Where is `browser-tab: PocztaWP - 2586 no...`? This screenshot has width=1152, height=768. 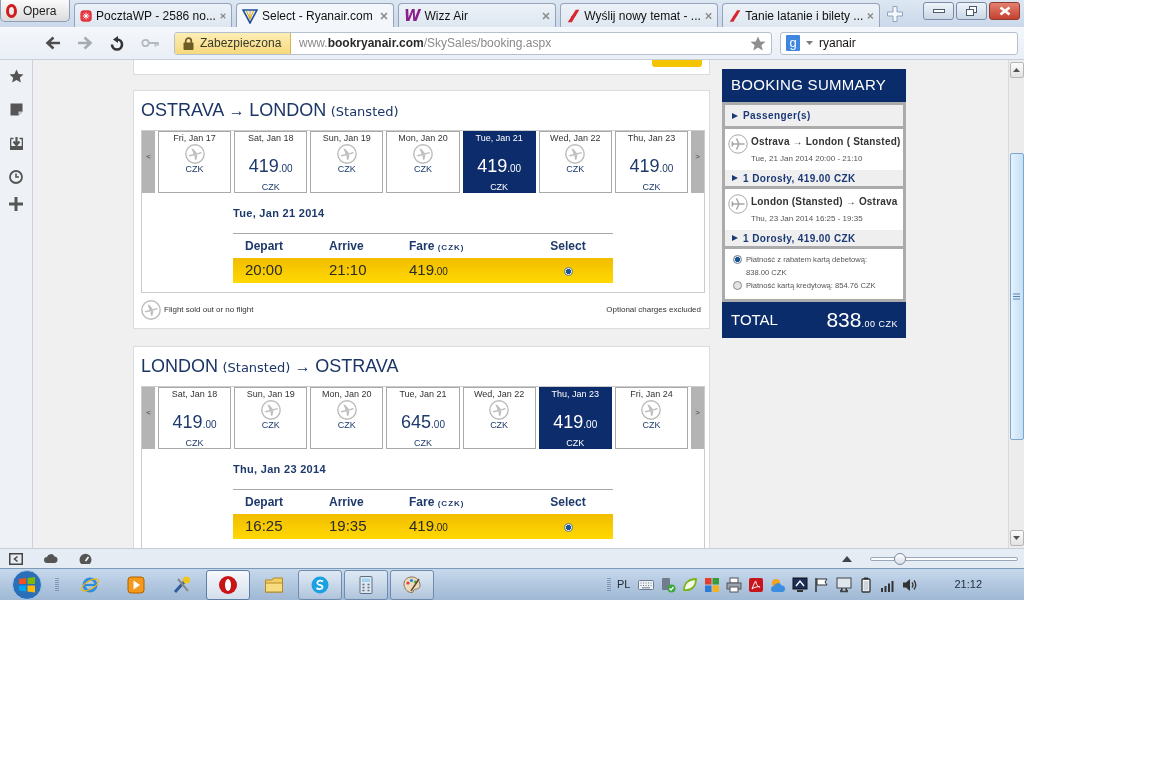 browser-tab: PocztaWP - 2586 no... is located at coordinates (153, 15).